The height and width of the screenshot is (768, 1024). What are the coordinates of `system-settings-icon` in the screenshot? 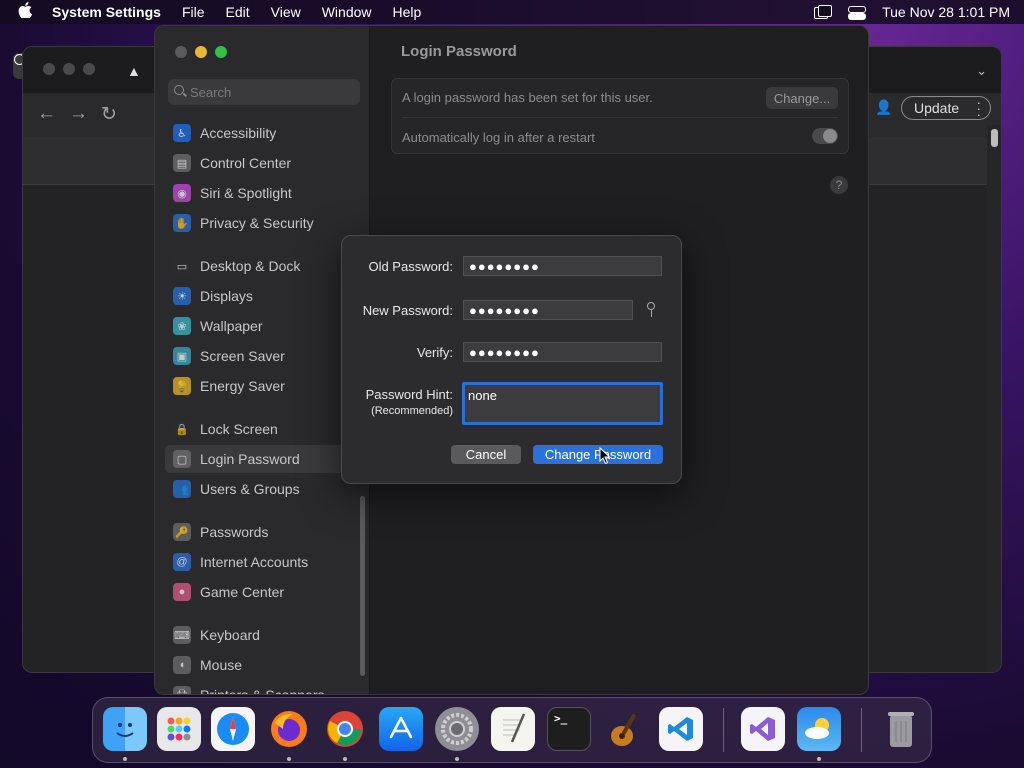 It's located at (457, 729).